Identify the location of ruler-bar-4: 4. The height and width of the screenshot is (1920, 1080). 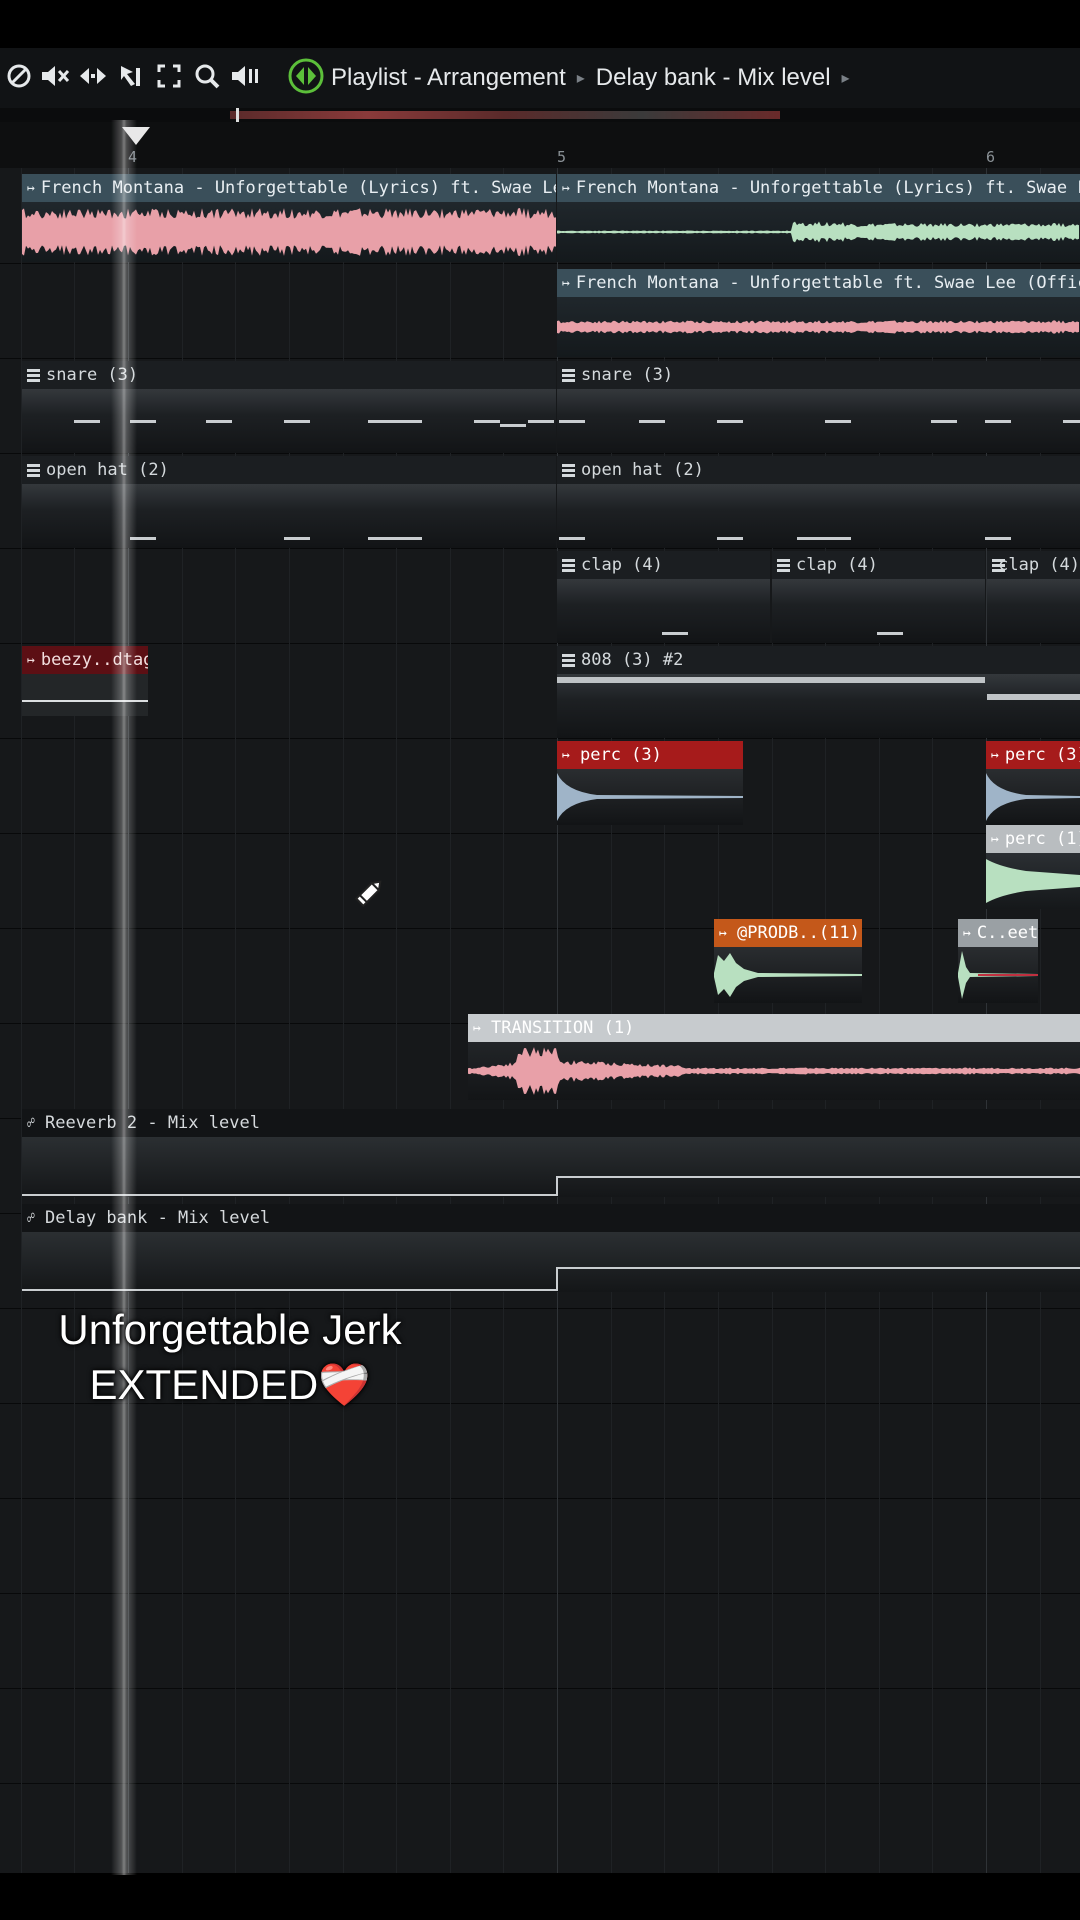
(133, 157).